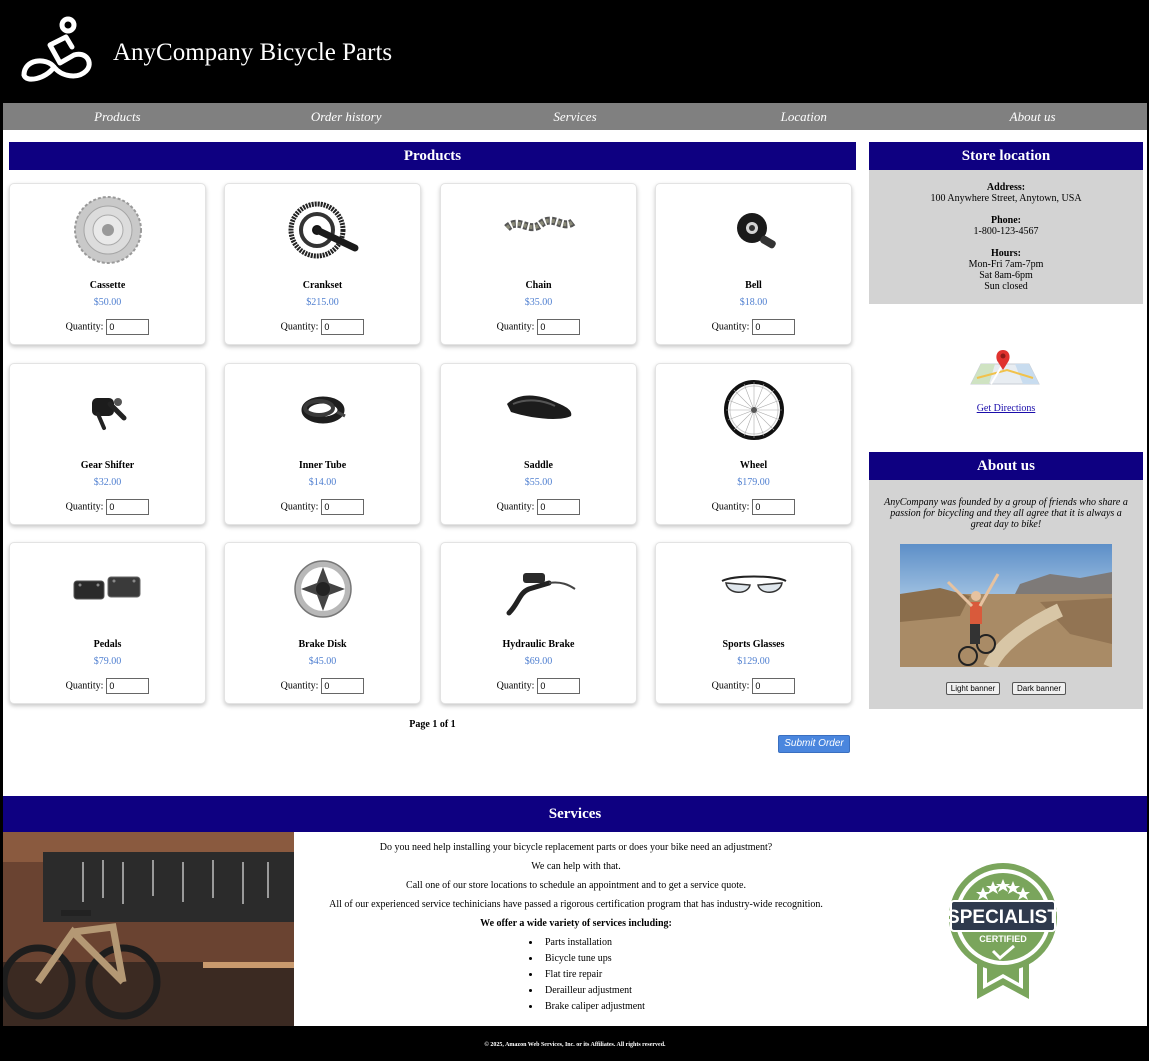 Image resolution: width=1149 pixels, height=1061 pixels. I want to click on badge-subtitle: CERTIFIED, so click(1003, 939).